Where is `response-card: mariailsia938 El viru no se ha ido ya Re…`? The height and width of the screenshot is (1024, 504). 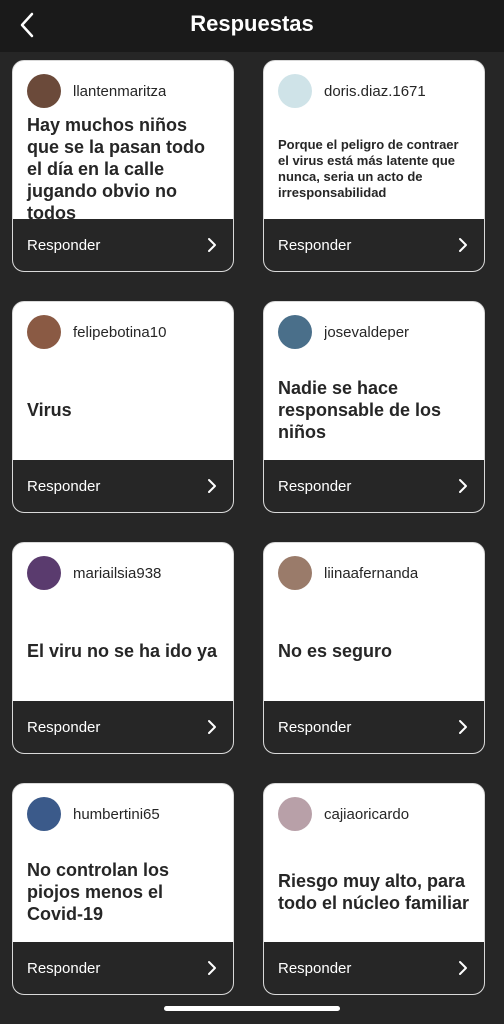
response-card: mariailsia938 El viru no se ha ido ya Re… is located at coordinates (123, 648).